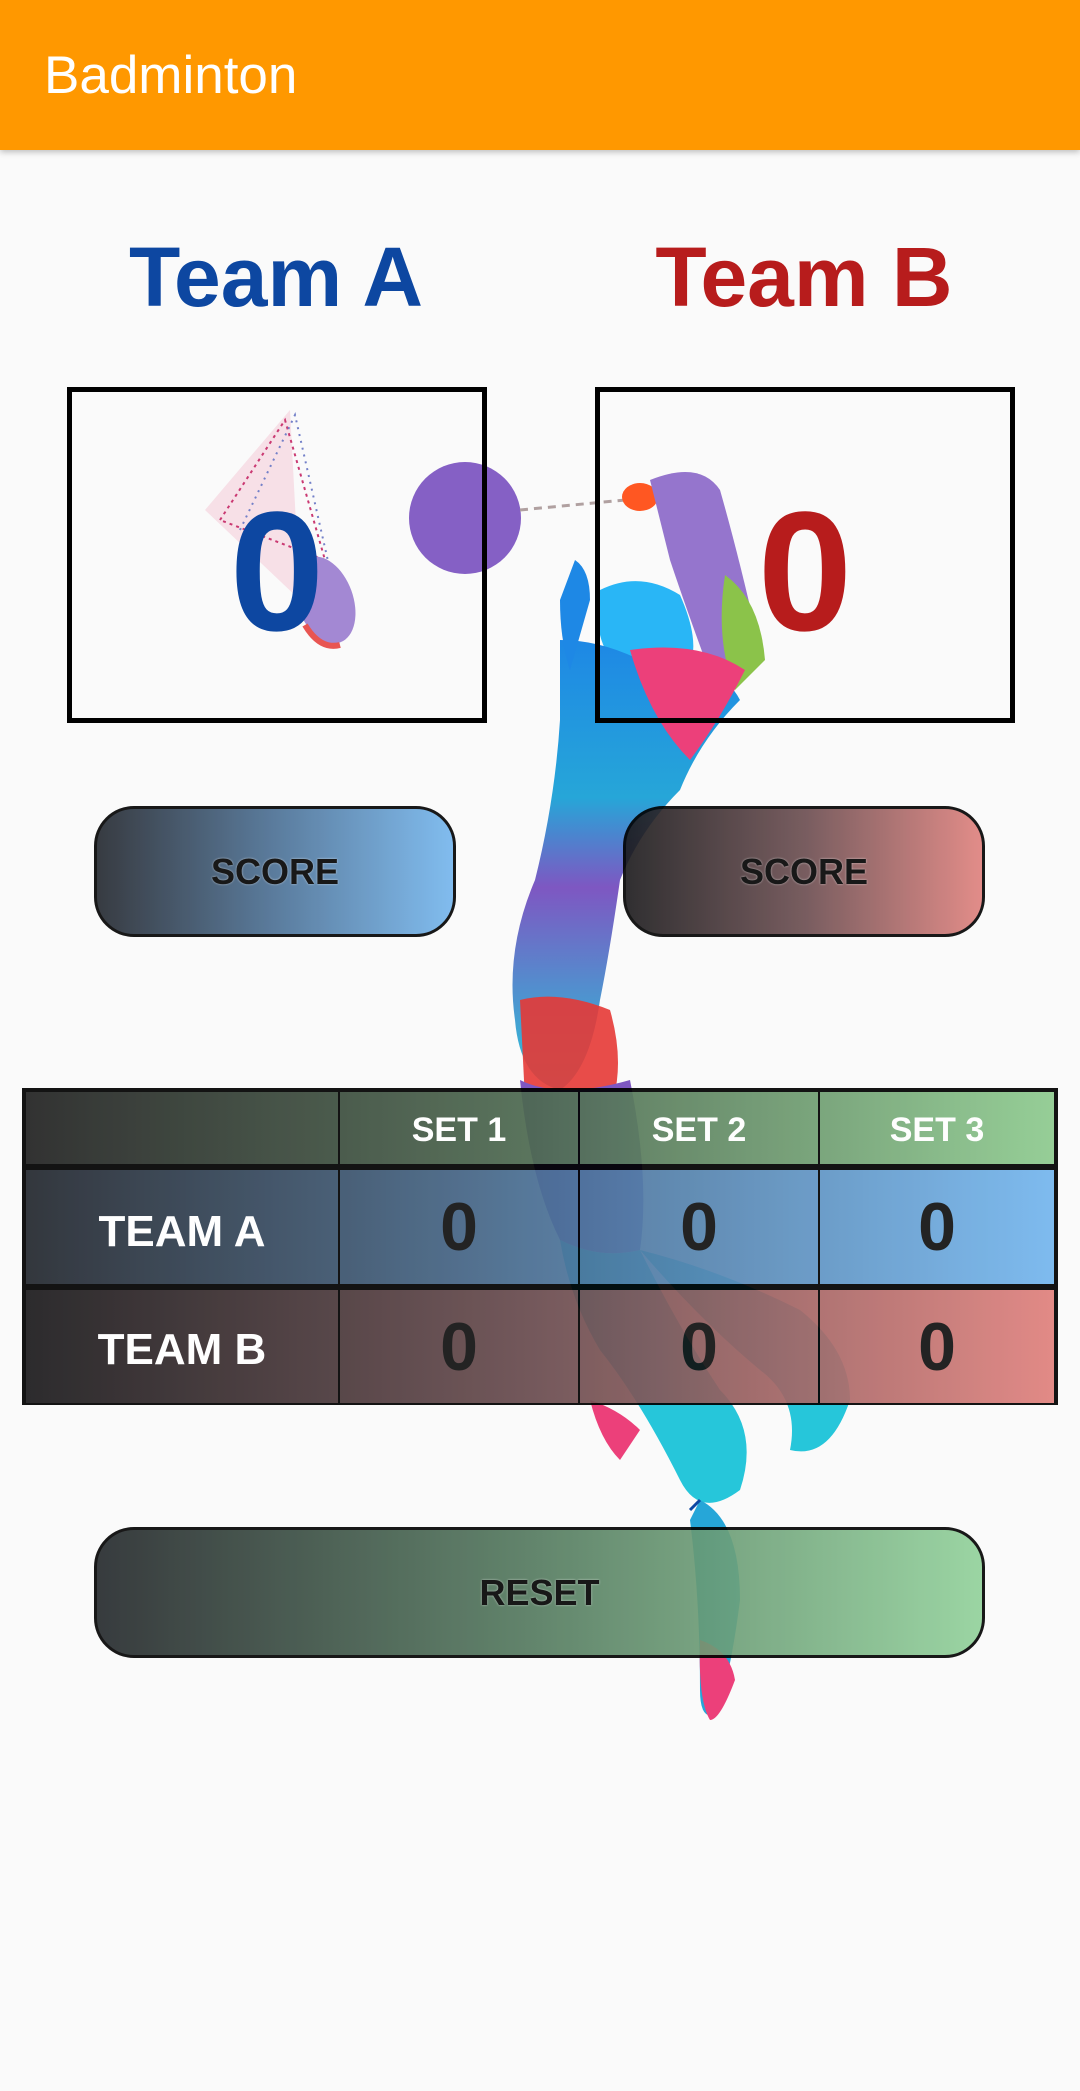 The image size is (1080, 2091). I want to click on sets-table-header: SET 1 SET 2 SET 3, so click(540, 1128).